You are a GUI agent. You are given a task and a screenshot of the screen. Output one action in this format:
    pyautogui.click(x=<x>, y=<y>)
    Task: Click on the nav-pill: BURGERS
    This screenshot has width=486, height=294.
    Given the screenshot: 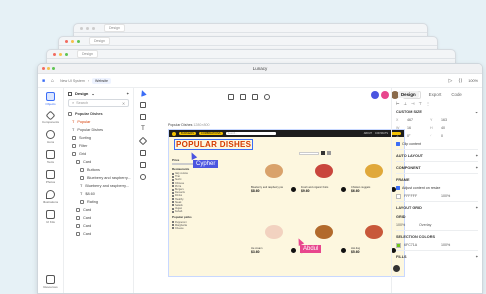 What is the action you would take?
    pyautogui.click(x=187, y=133)
    